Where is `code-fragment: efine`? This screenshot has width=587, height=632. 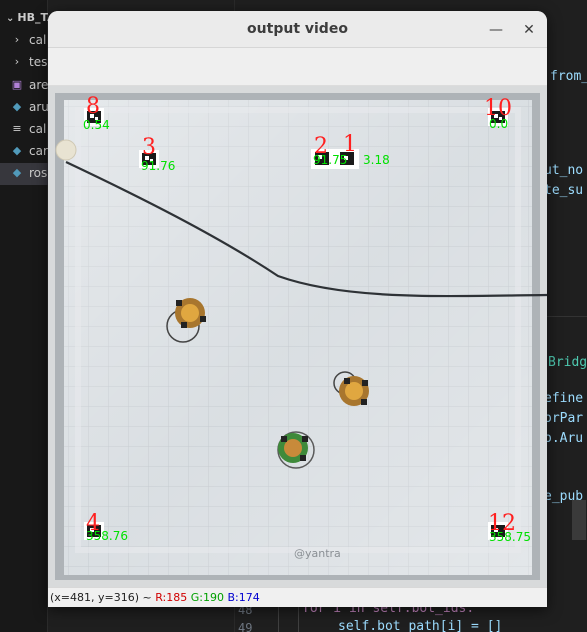
code-fragment: efine is located at coordinates (563, 398).